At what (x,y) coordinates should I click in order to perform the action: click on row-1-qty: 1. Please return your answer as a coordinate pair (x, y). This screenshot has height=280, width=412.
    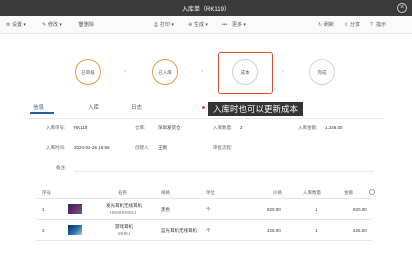
    Looking at the image, I should click on (316, 209).